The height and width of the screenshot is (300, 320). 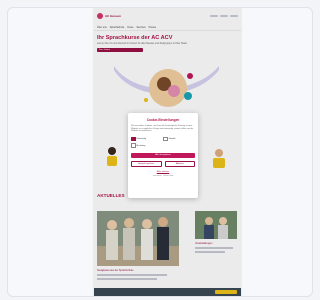 I want to click on dialog-footer-links: Impressum · Datenschutz, so click(x=163, y=176).